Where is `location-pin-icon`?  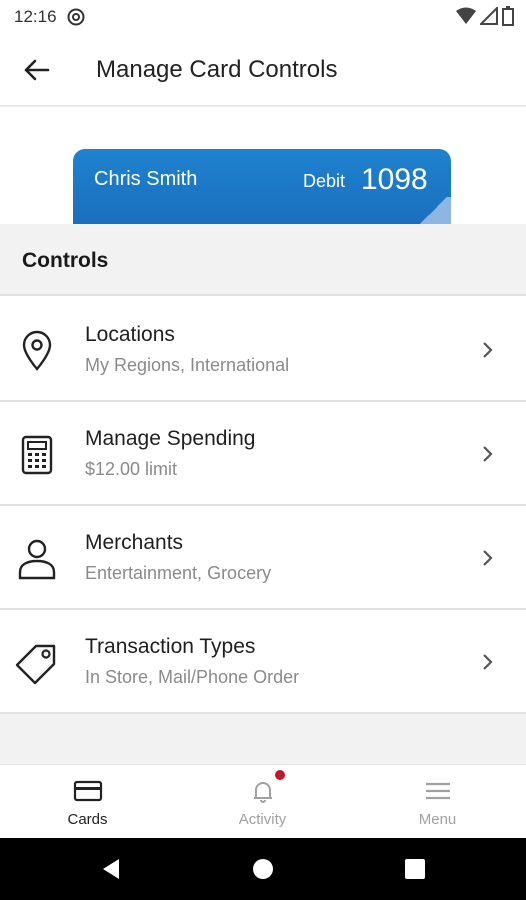
location-pin-icon is located at coordinates (37, 350).